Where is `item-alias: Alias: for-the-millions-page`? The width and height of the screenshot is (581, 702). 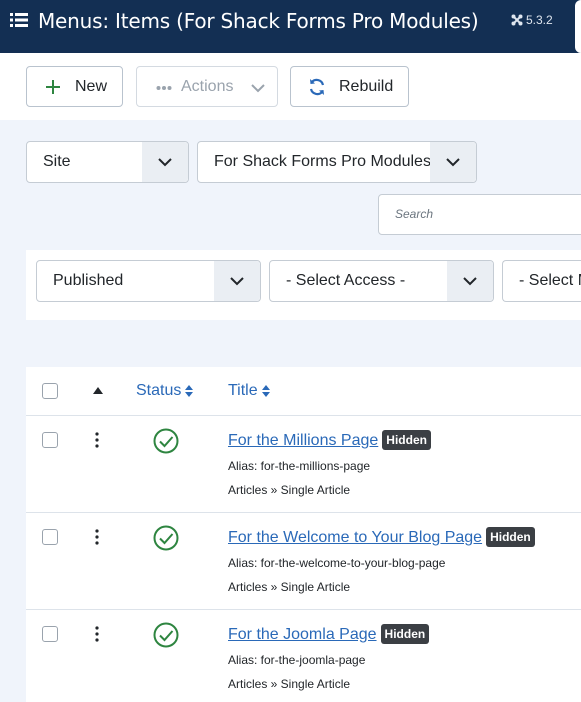
item-alias: Alias: for-the-millions-page is located at coordinates (299, 466).